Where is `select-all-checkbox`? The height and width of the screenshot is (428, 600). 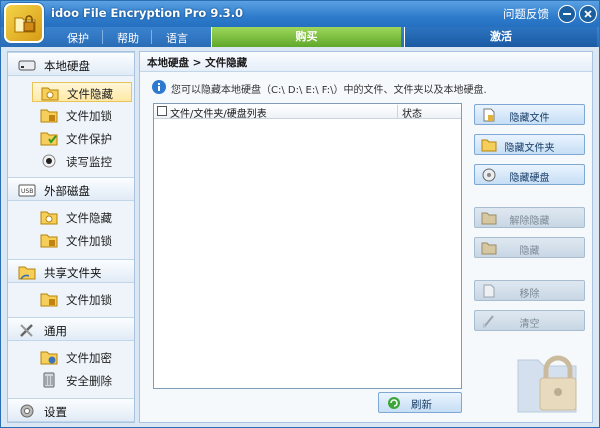
select-all-checkbox is located at coordinates (162, 111).